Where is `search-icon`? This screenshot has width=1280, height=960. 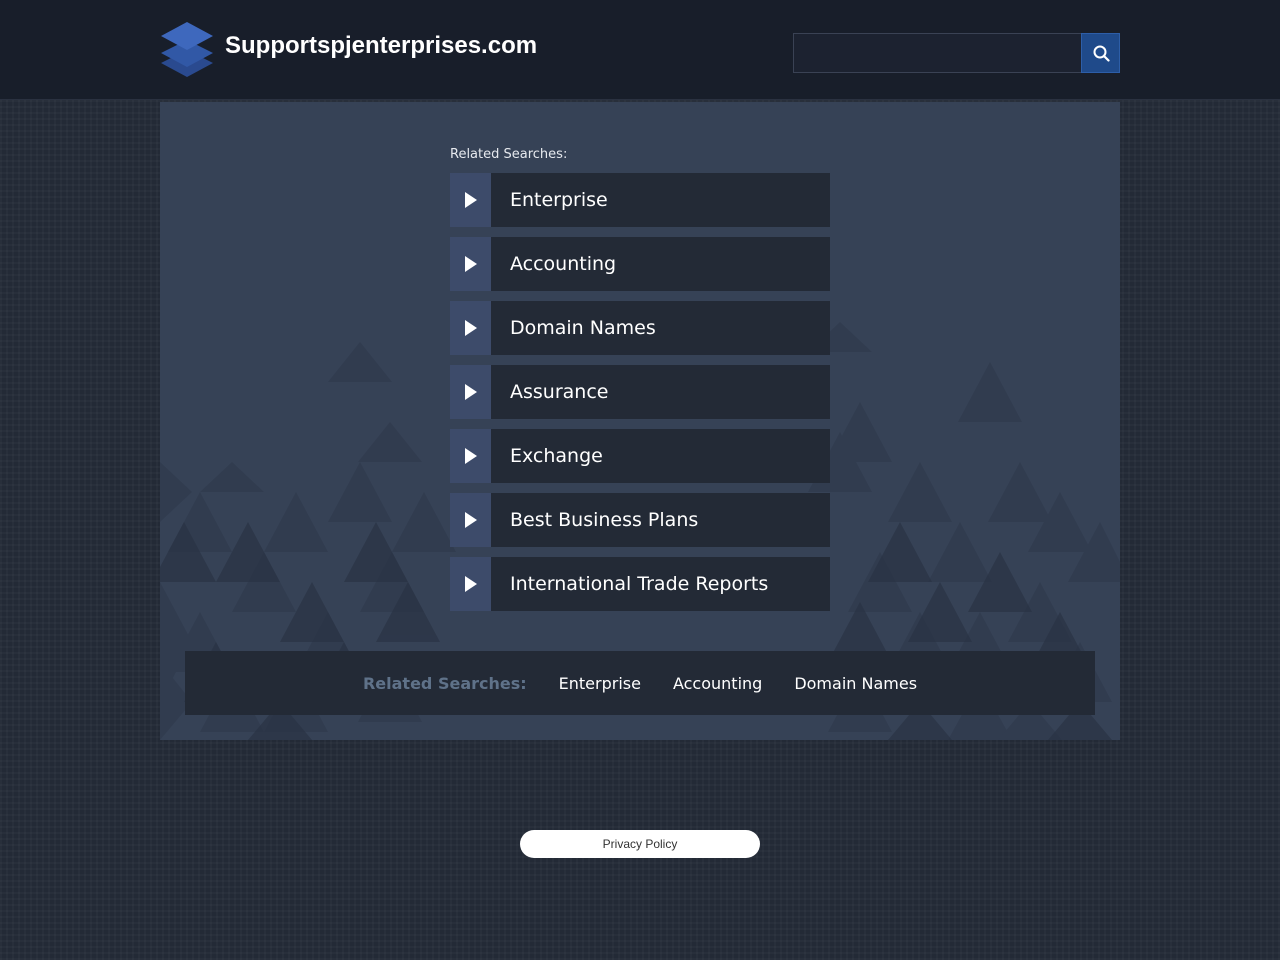 search-icon is located at coordinates (1101, 53).